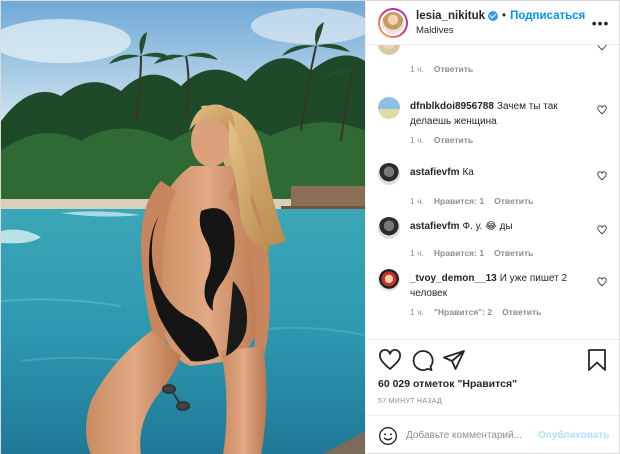 The height and width of the screenshot is (454, 620). Describe the element at coordinates (393, 22) in the screenshot. I see `profile-avatar` at that location.